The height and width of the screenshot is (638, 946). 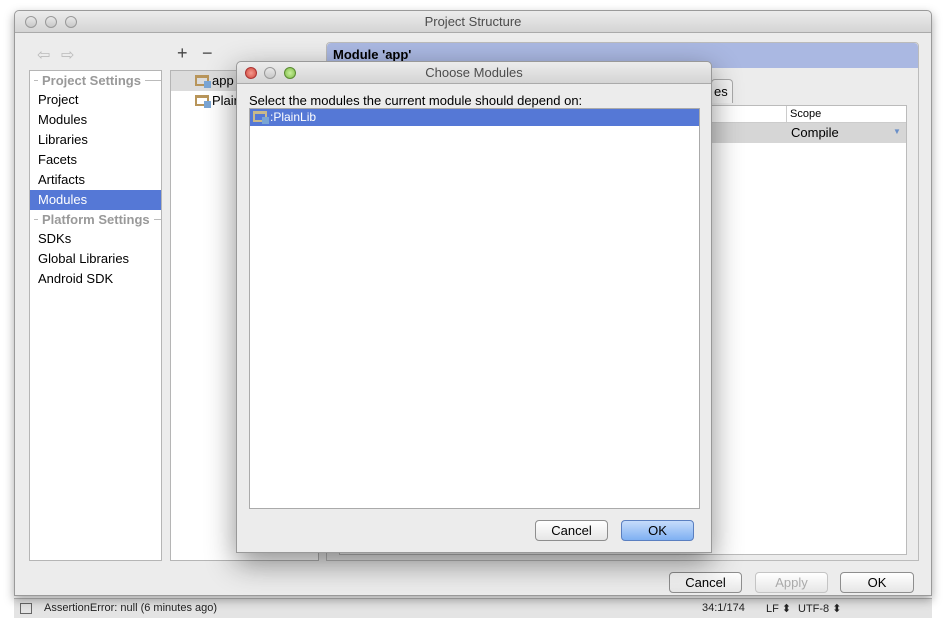 I want to click on minimize-button, so click(x=51, y=22).